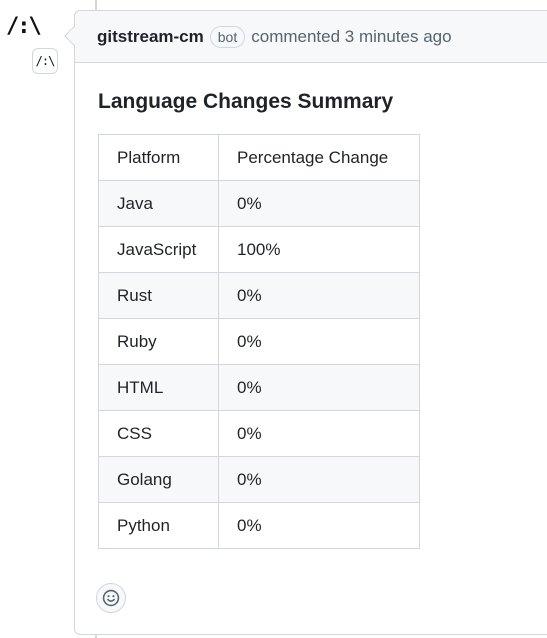  What do you see at coordinates (158, 295) in the screenshot?
I see `platform-cell: Rust` at bounding box center [158, 295].